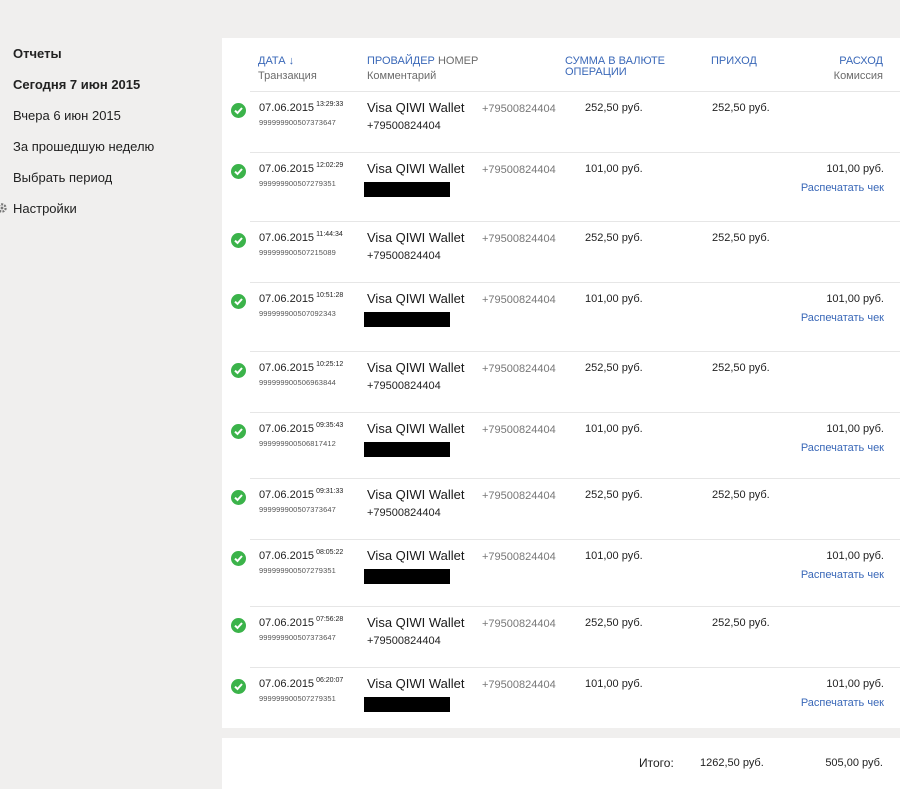 This screenshot has height=789, width=900. I want to click on header-income: ПРИХОД, so click(734, 61).